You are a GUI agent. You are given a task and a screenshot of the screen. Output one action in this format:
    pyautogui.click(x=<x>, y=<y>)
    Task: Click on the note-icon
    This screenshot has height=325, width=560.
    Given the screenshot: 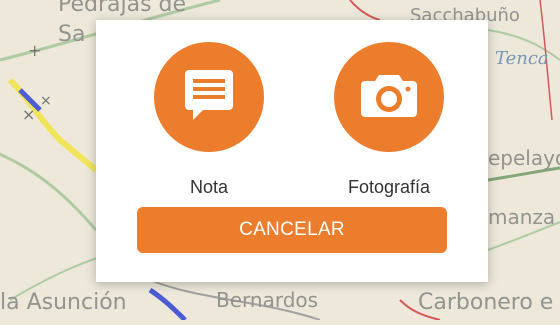 What is the action you would take?
    pyautogui.click(x=209, y=97)
    